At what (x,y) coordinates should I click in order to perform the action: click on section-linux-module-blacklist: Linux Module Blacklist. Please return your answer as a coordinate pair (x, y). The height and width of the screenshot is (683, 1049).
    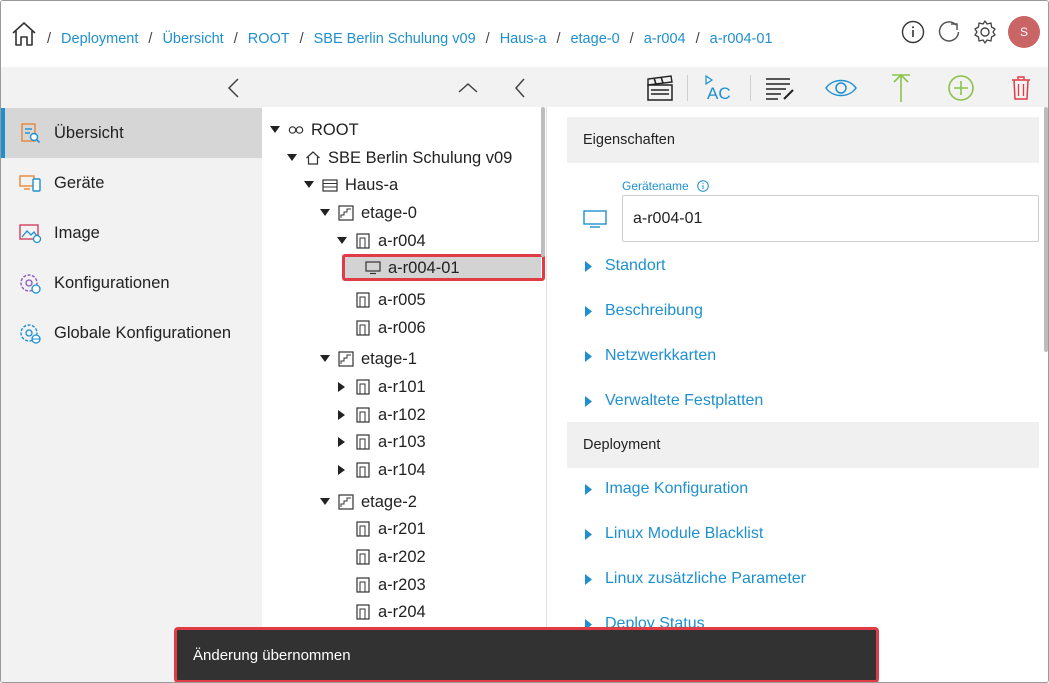
    Looking at the image, I should click on (674, 534).